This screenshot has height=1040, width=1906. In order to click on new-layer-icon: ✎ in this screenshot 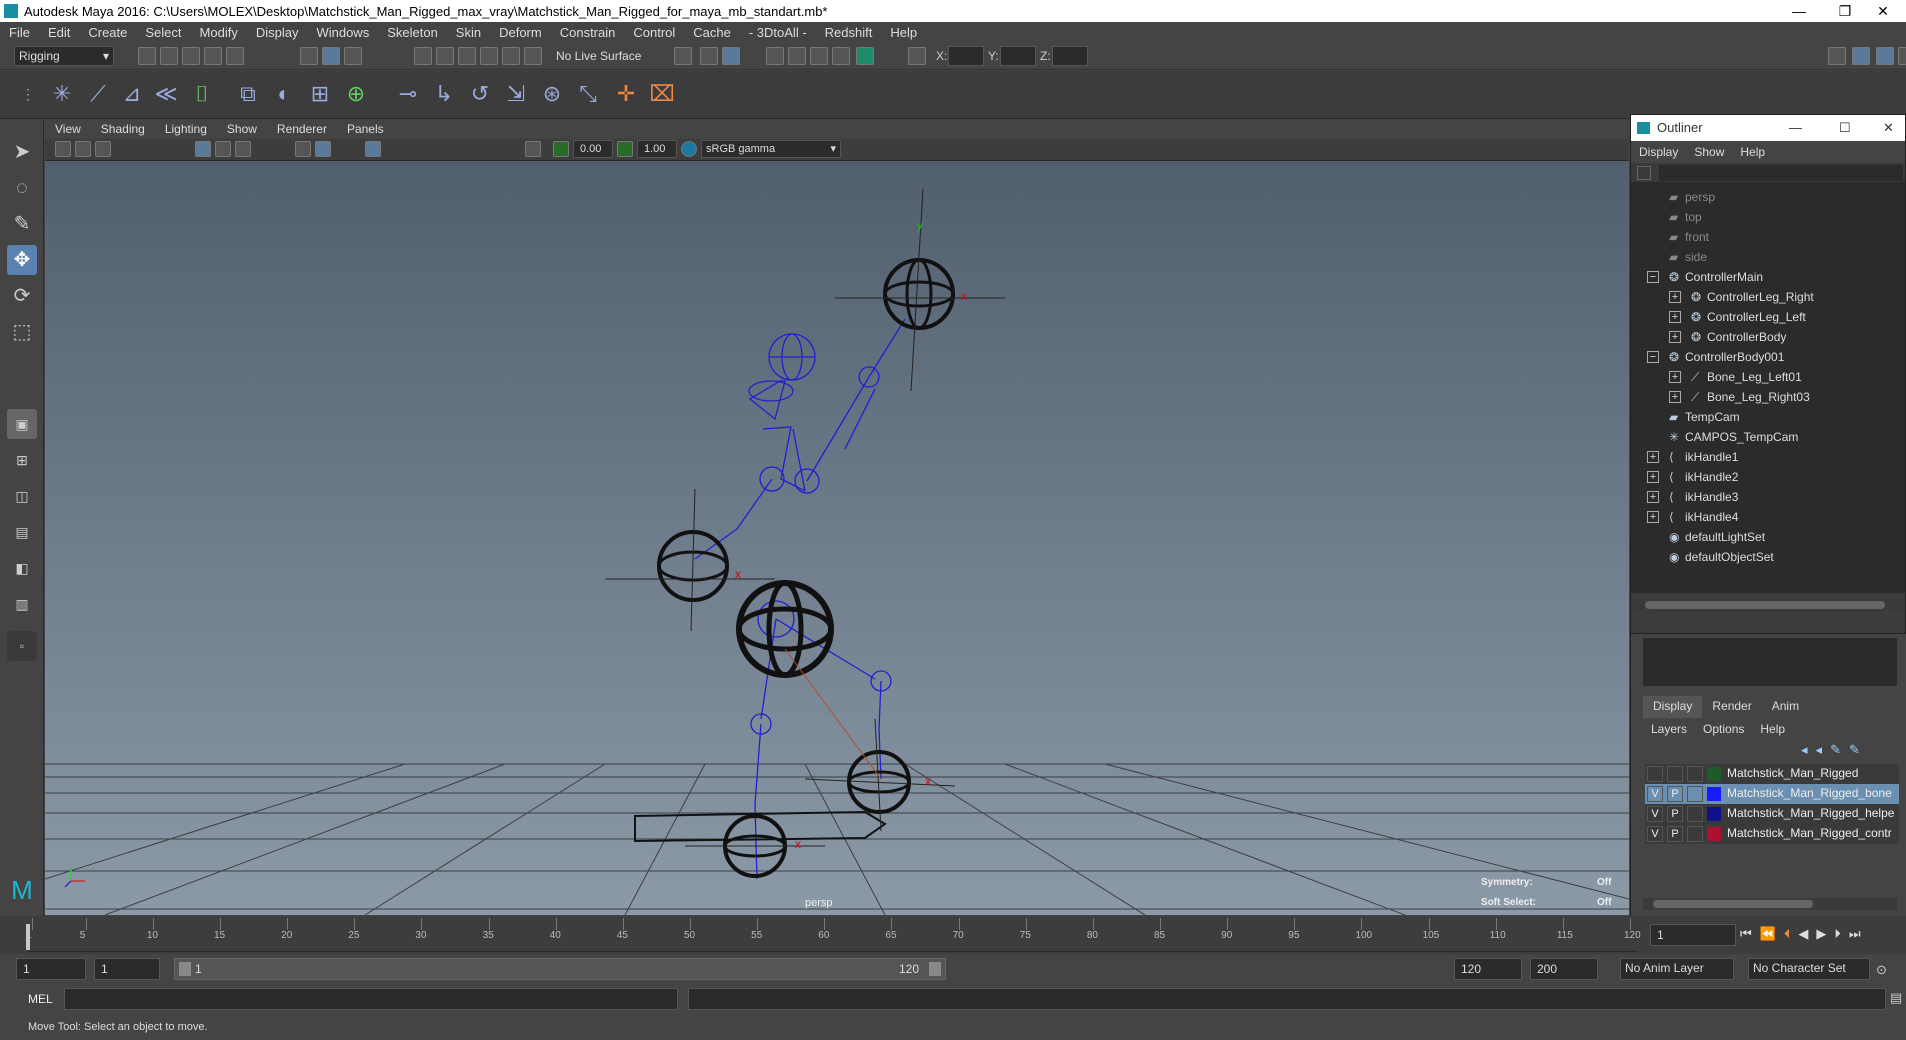, I will do `click(1835, 750)`.